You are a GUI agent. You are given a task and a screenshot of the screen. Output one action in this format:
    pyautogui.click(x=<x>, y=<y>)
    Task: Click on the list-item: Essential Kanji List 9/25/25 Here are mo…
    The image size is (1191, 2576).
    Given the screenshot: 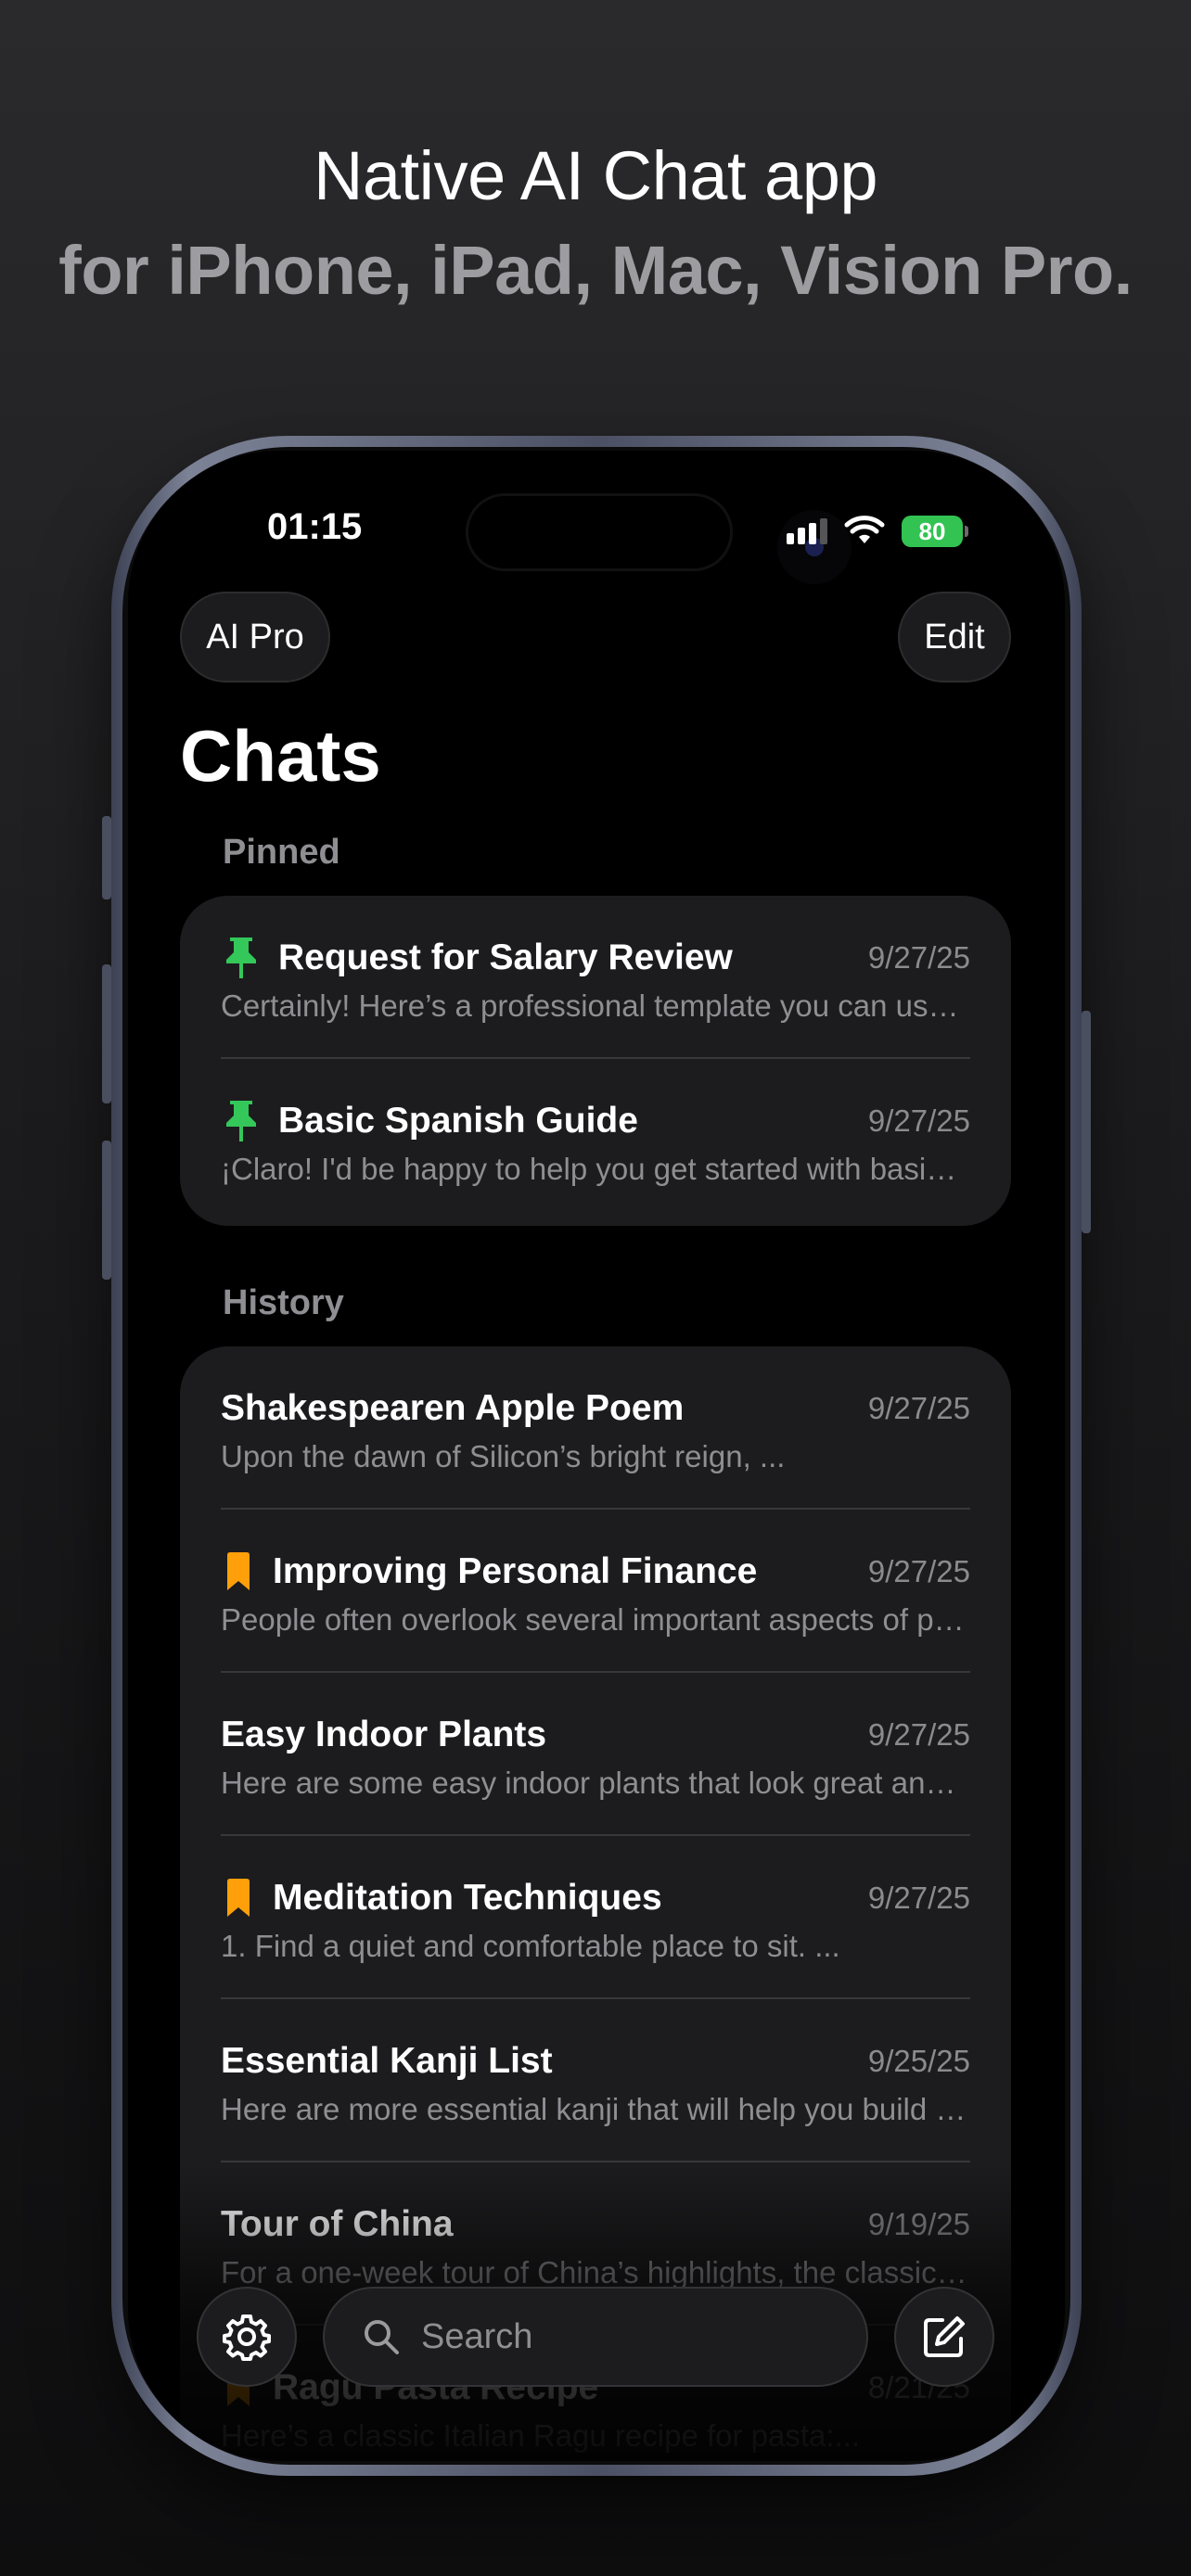 What is the action you would take?
    pyautogui.click(x=595, y=2080)
    